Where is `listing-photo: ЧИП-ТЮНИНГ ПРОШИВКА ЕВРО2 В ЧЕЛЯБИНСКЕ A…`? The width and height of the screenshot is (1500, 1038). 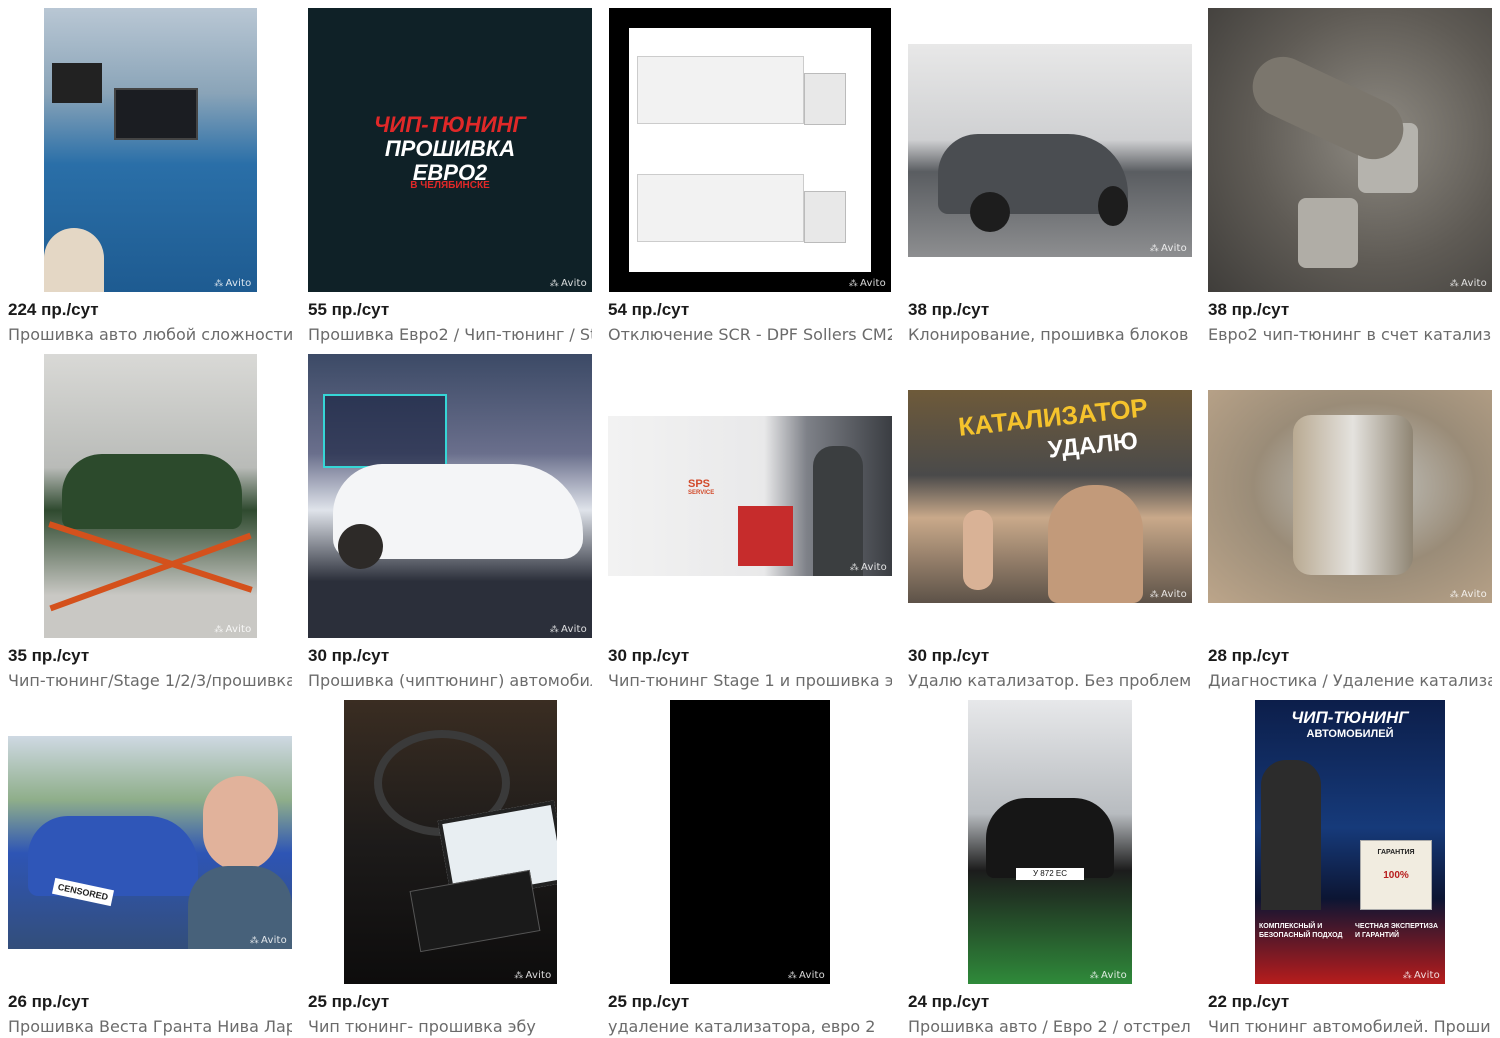 listing-photo: ЧИП-ТЮНИНГ ПРОШИВКА ЕВРО2 В ЧЕЛЯБИНСКЕ A… is located at coordinates (450, 150).